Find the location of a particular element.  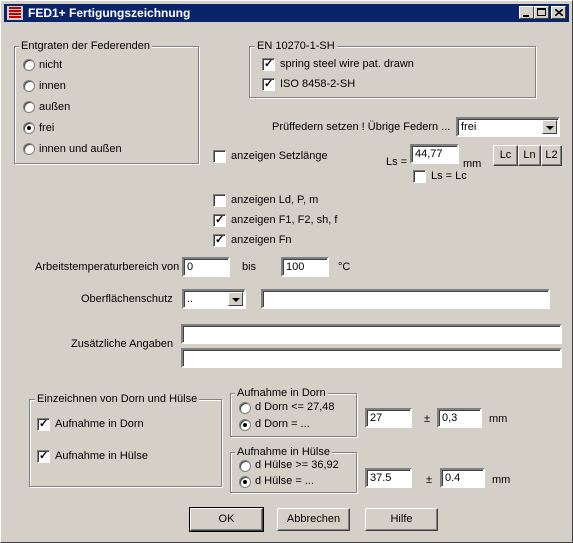

temp-unit: °C is located at coordinates (344, 267).